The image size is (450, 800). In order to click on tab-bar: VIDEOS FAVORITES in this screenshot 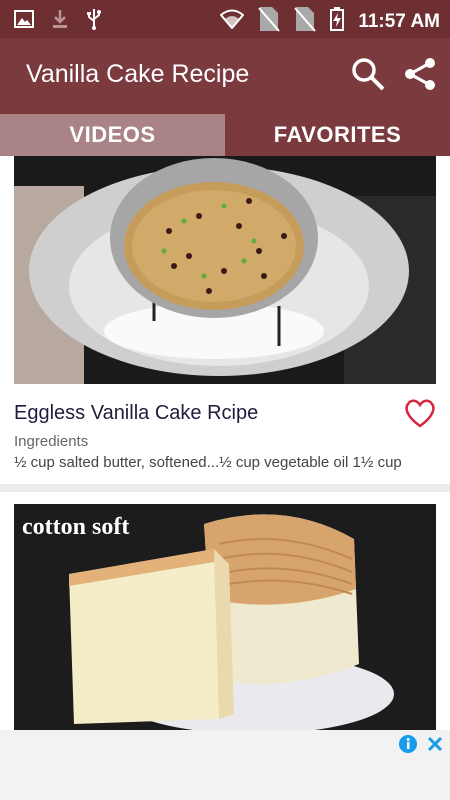, I will do `click(225, 135)`.